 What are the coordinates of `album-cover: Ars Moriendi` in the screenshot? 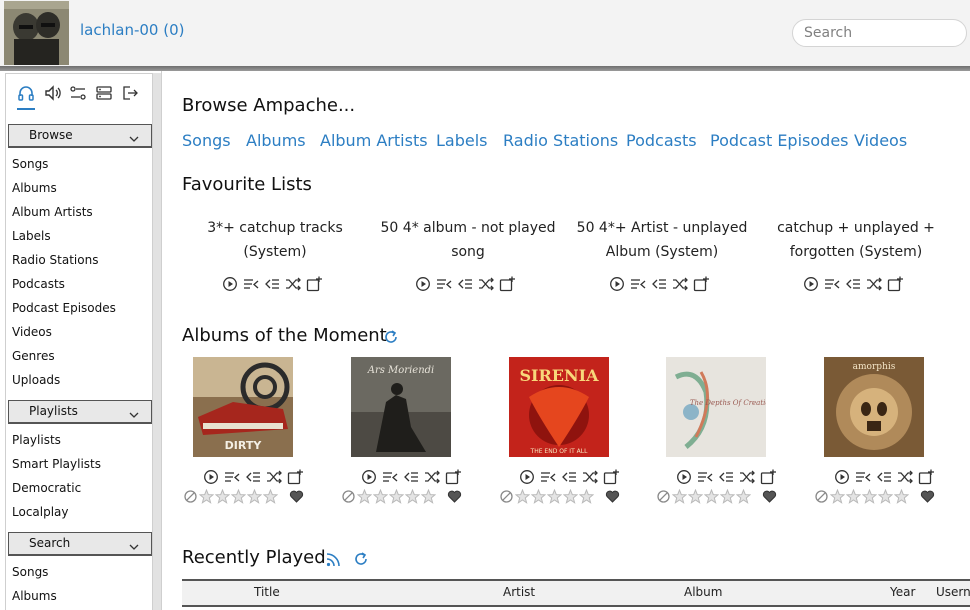 It's located at (401, 407).